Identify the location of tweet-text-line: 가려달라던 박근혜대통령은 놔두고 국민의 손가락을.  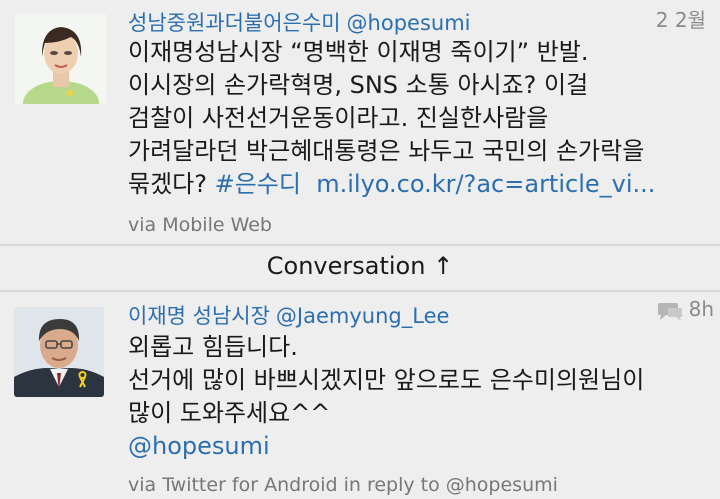
(386, 151).